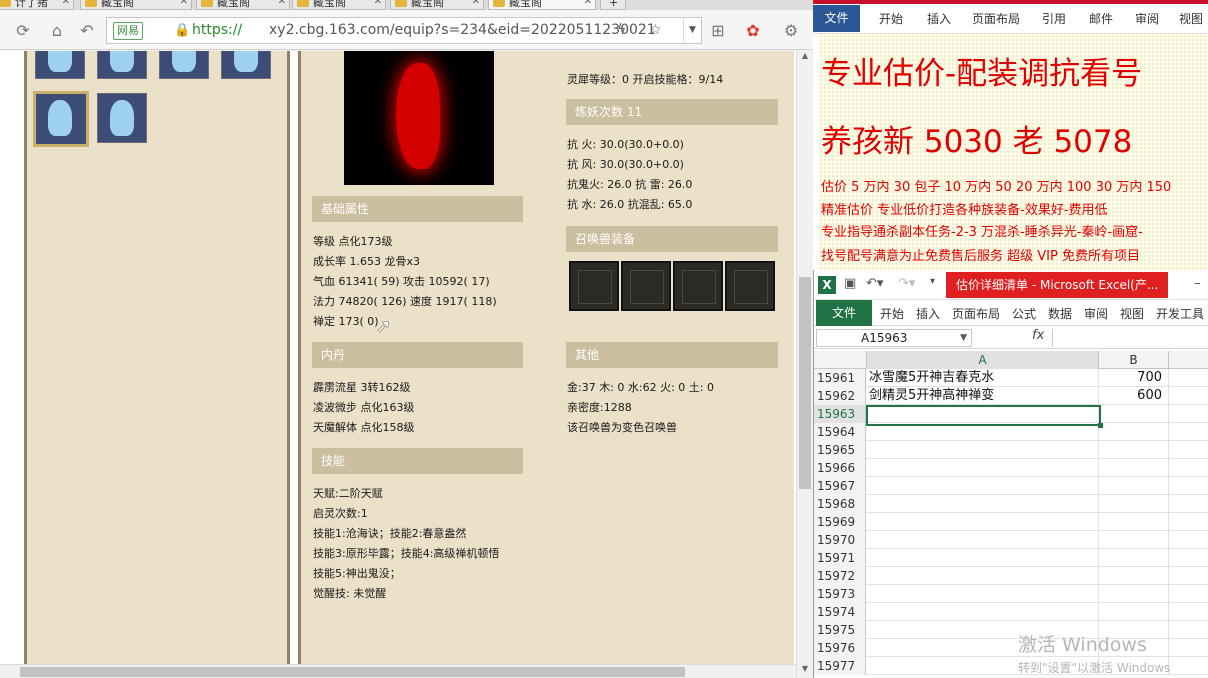  What do you see at coordinates (840, 378) in the screenshot?
I see `row-number: 15961` at bounding box center [840, 378].